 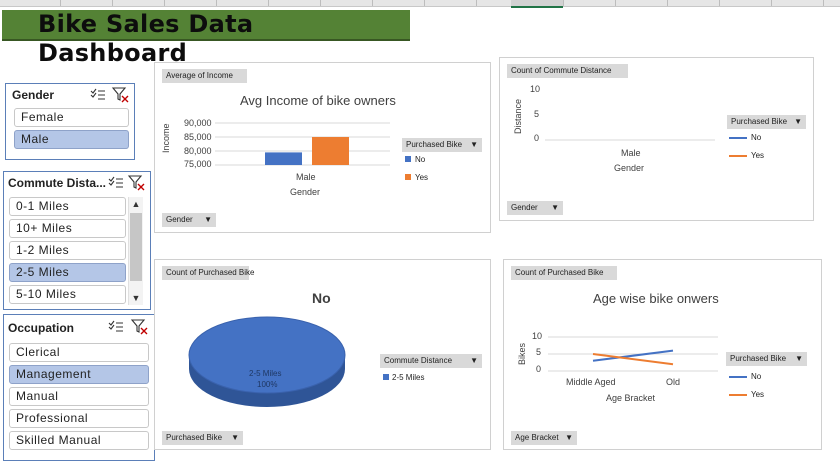 I want to click on chart-title: Age wise bike onwers, so click(x=656, y=298).